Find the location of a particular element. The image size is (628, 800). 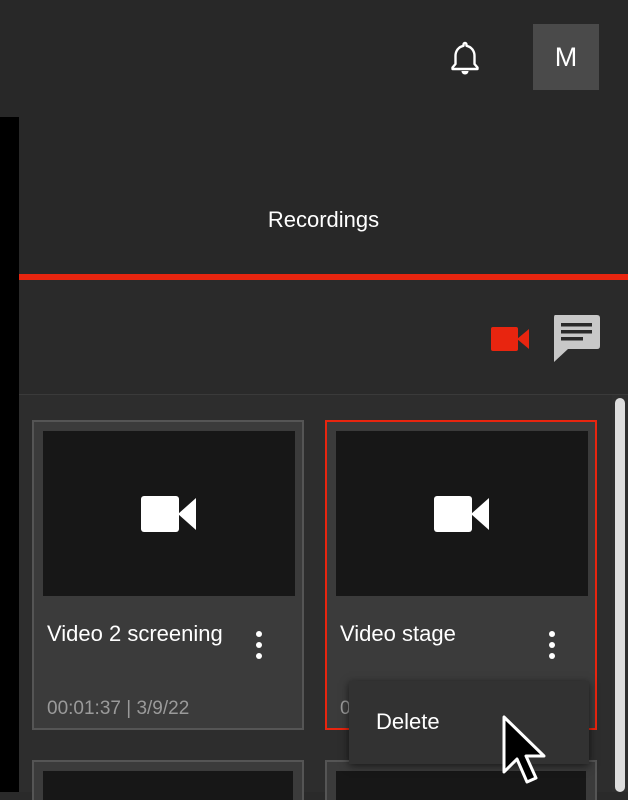

left-panel-edge is located at coordinates (9, 454).